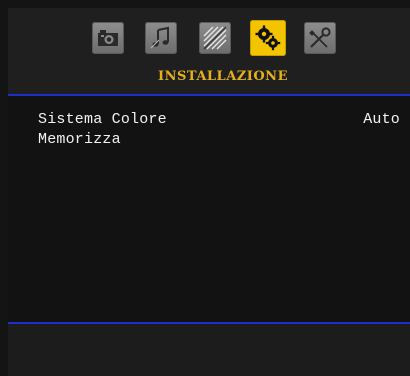 Image resolution: width=410 pixels, height=376 pixels. I want to click on feature-lines-icon, so click(215, 38).